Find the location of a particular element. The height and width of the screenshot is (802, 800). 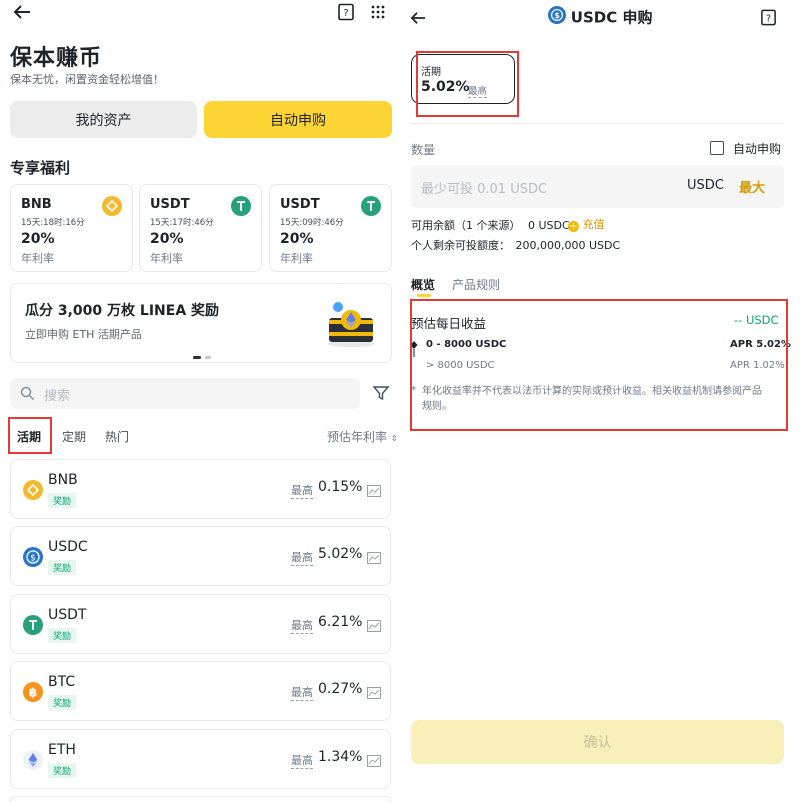

page-title: $ USDC 申购 is located at coordinates (600, 17).